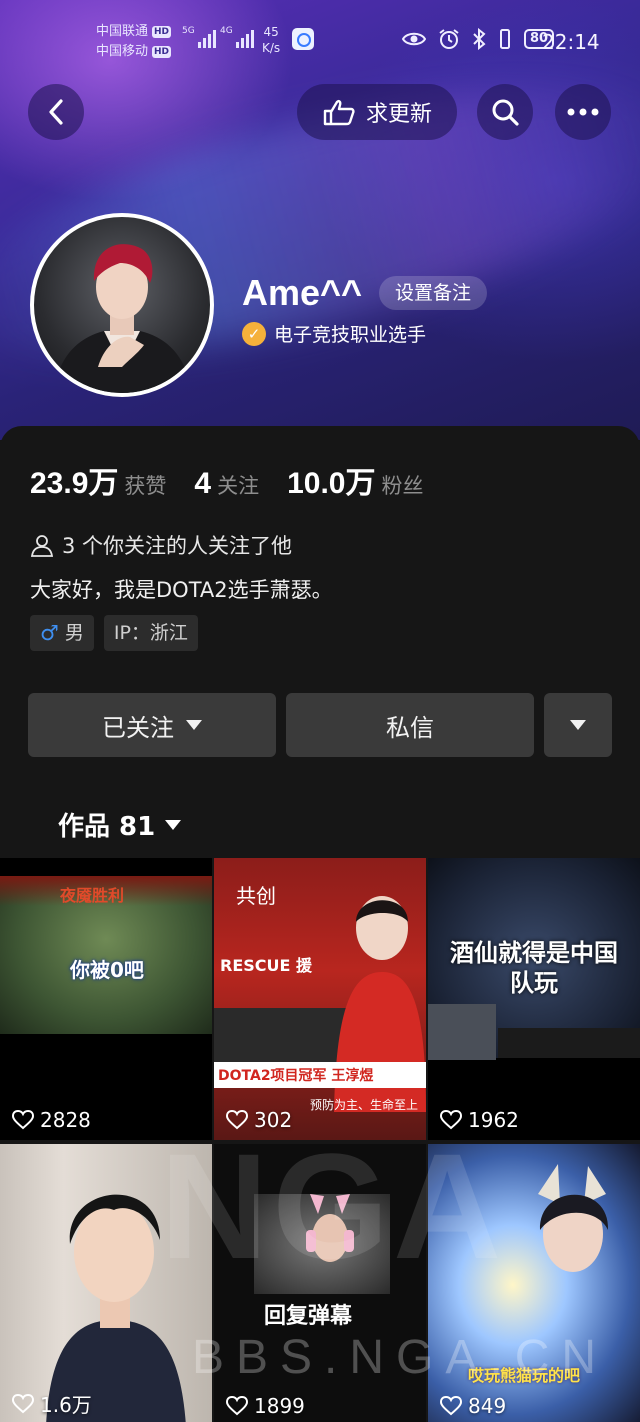  Describe the element at coordinates (296, 1076) in the screenshot. I see `work-overlay-text: DOTA2项目冠军 王淳煜` at that location.